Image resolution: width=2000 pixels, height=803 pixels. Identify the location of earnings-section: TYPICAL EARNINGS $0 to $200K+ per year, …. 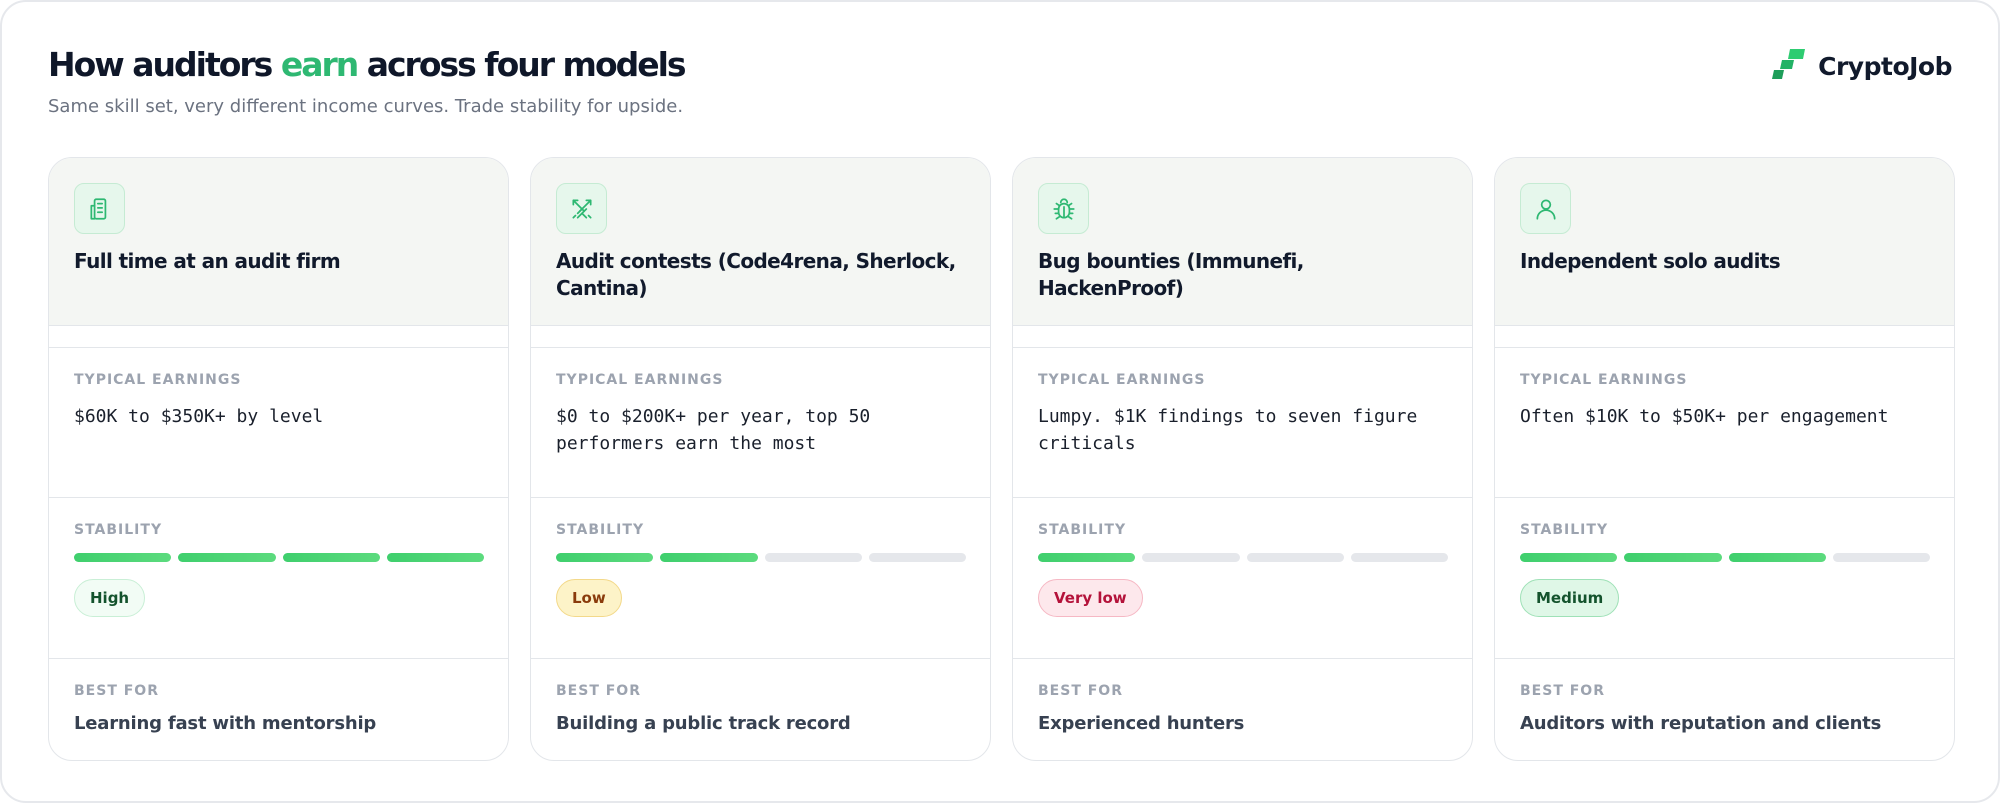
(760, 422).